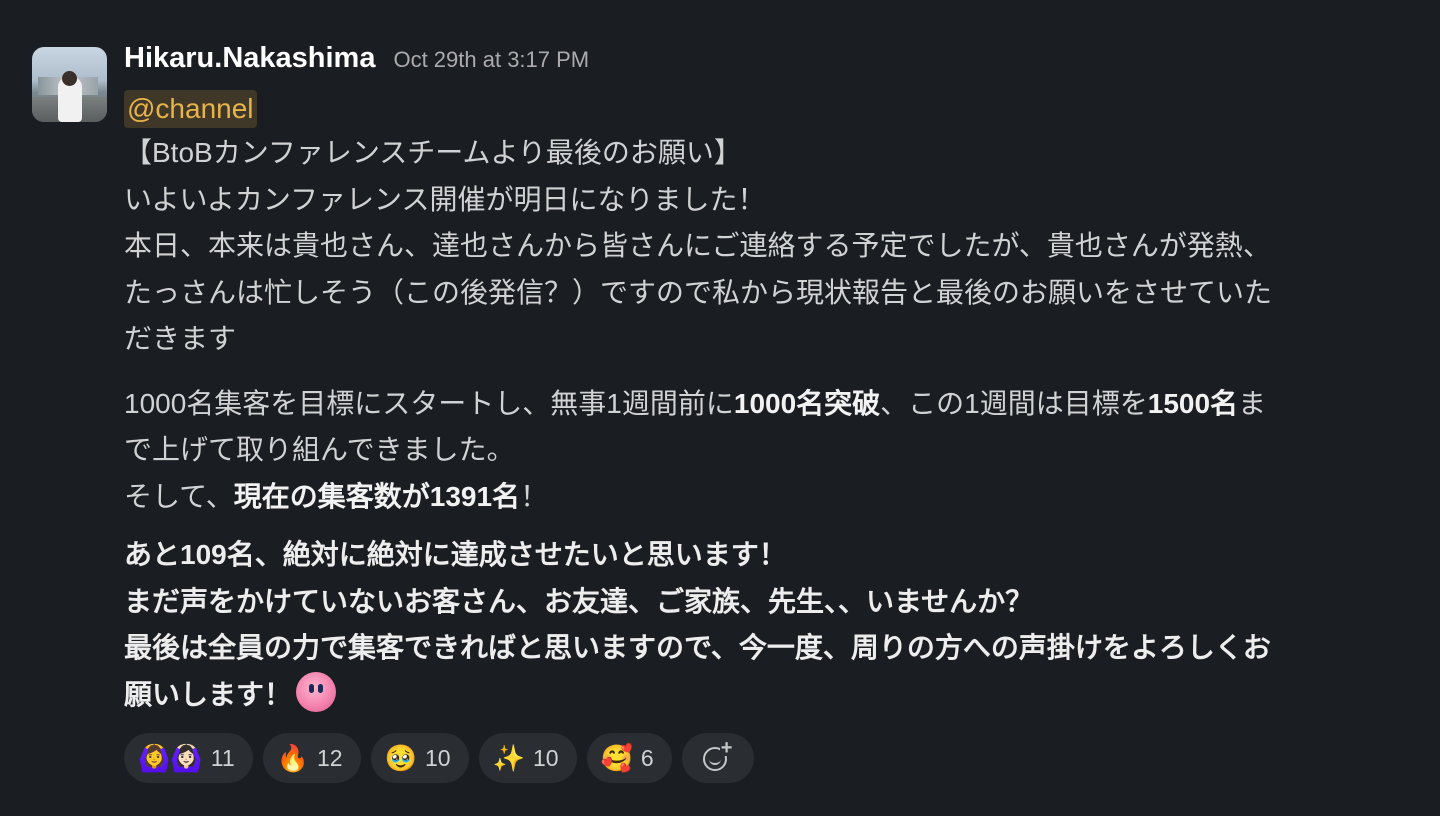 The image size is (1440, 816). I want to click on message-header: Hikaru.Nakashima Oct 29th at 3:17 PM, so click(777, 63).